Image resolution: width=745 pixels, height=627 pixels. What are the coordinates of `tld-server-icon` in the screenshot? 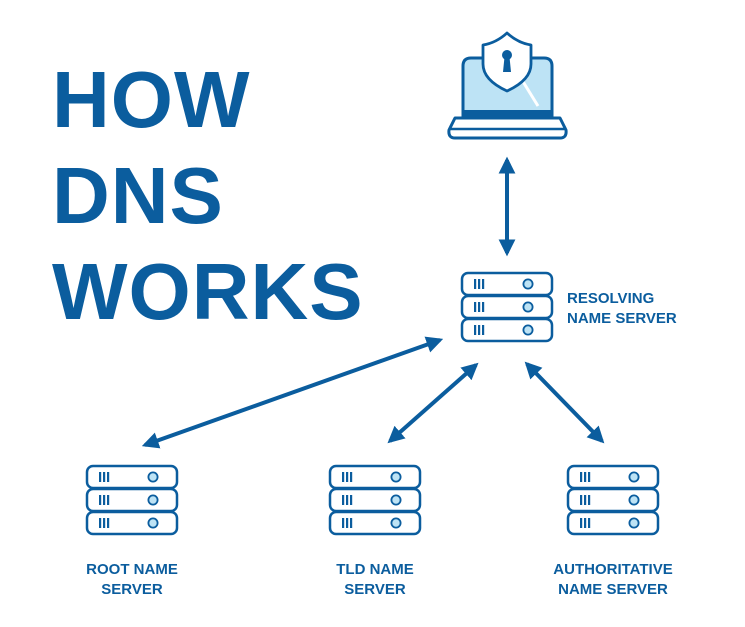 It's located at (375, 500).